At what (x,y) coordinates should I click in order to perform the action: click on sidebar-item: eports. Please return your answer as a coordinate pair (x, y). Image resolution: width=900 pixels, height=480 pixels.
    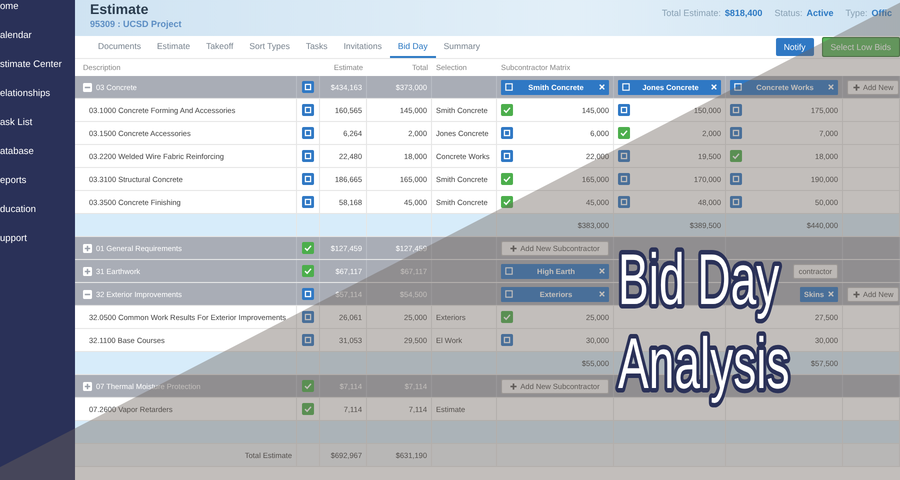
    Looking at the image, I should click on (13, 189).